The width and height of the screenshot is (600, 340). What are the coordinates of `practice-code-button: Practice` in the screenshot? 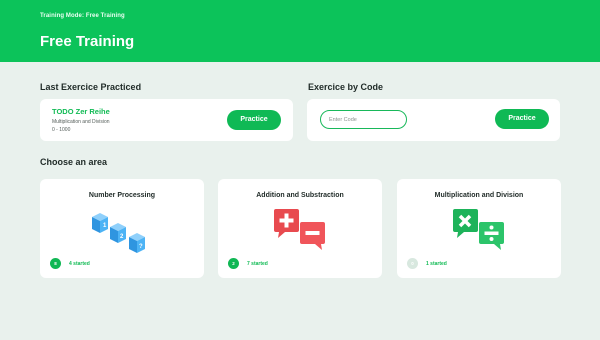 It's located at (522, 119).